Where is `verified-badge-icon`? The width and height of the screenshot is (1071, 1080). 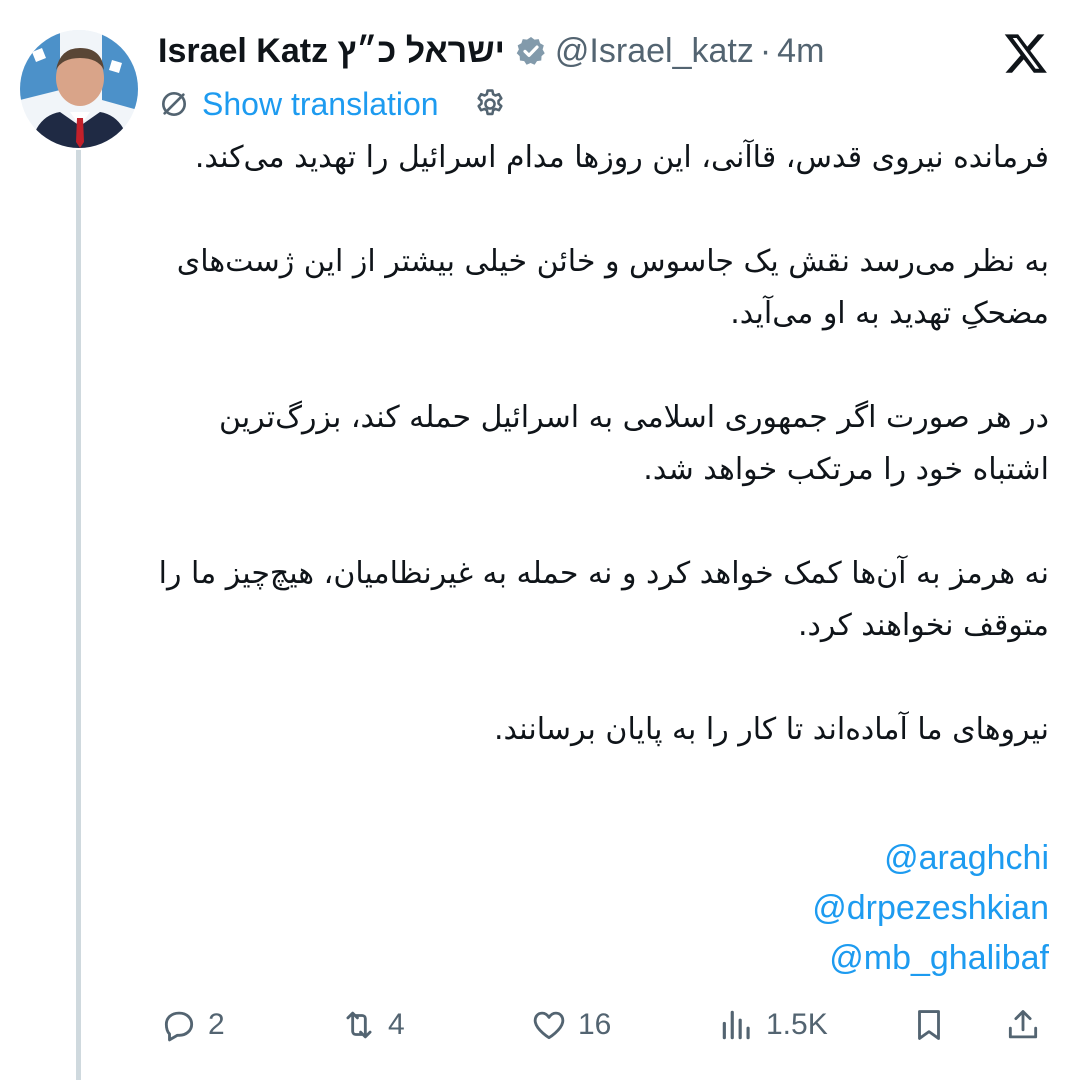 verified-badge-icon is located at coordinates (531, 51).